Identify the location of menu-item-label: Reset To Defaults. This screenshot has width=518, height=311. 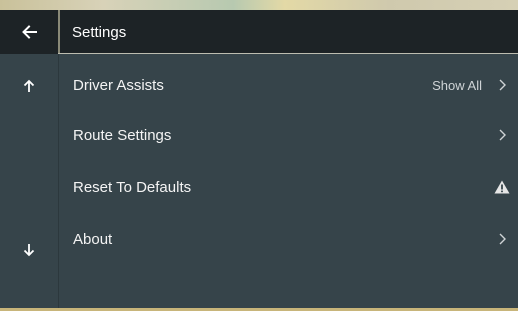
(132, 187).